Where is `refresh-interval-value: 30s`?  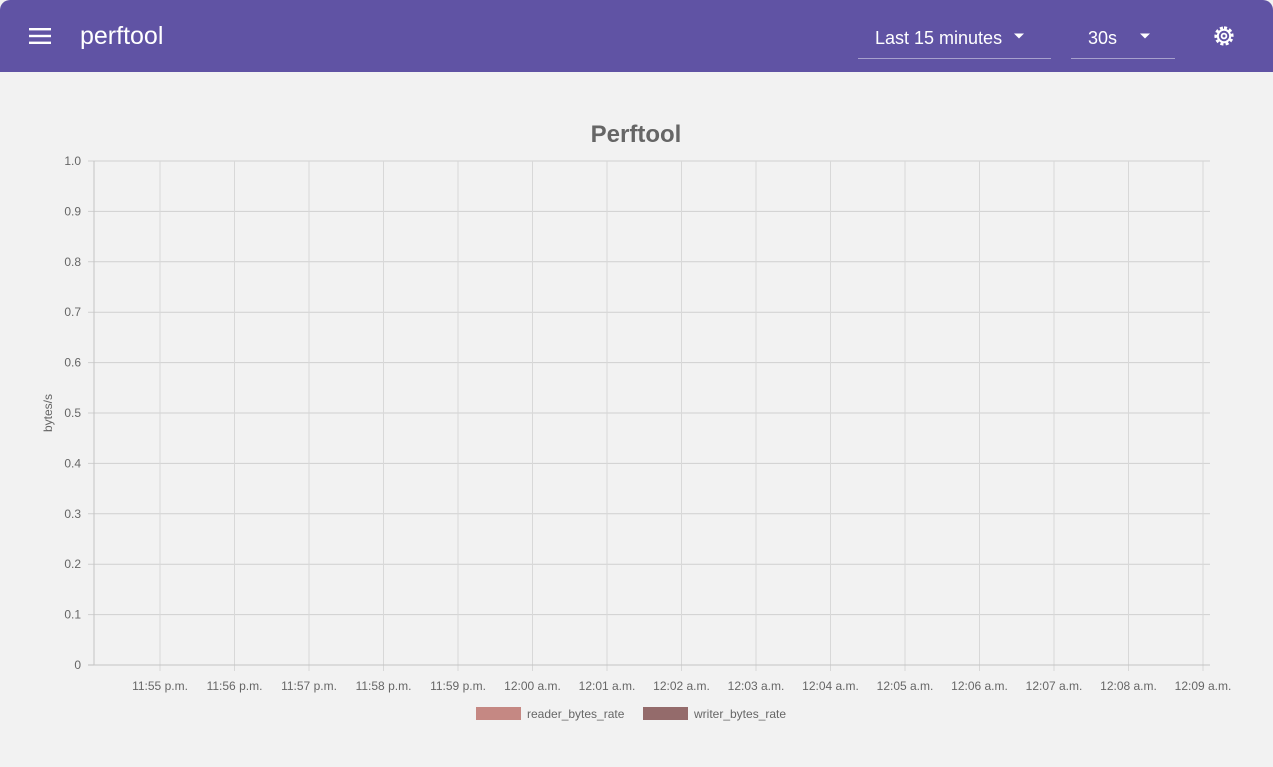 refresh-interval-value: 30s is located at coordinates (1103, 38).